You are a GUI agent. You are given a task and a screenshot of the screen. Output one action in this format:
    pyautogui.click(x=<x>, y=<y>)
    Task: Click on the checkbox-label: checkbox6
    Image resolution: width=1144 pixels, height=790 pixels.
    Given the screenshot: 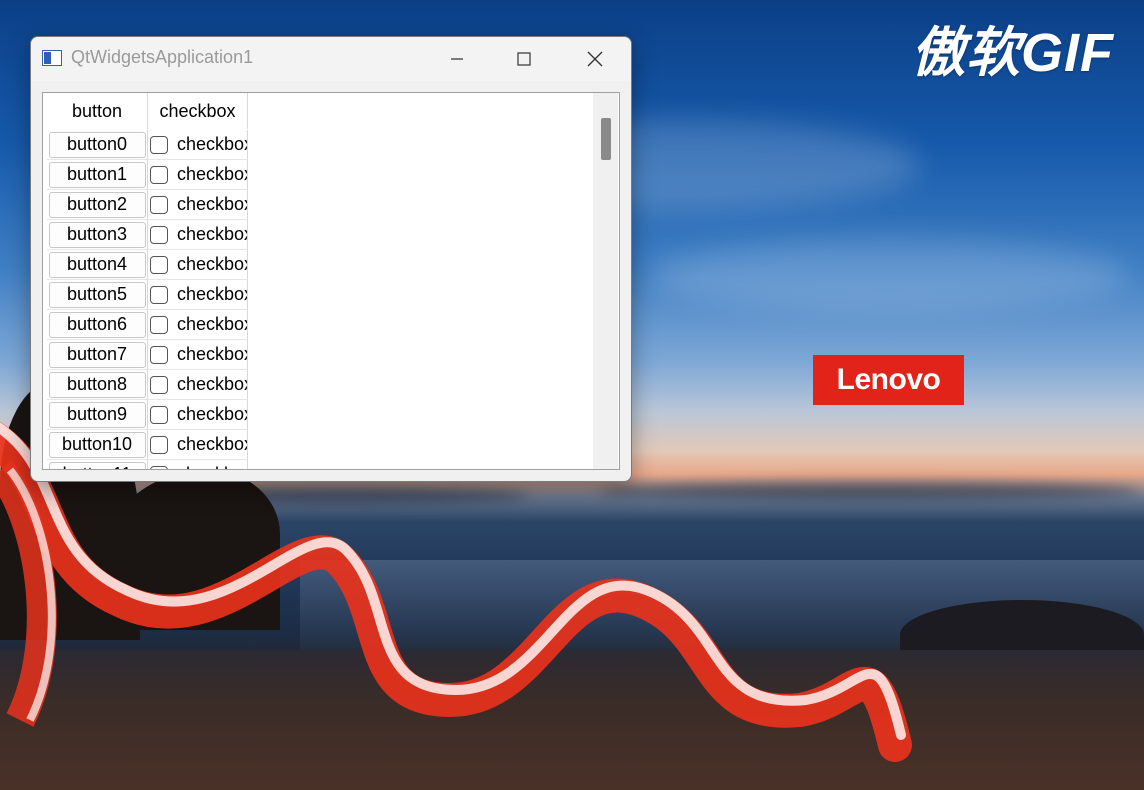 What is the action you would take?
    pyautogui.click(x=212, y=324)
    